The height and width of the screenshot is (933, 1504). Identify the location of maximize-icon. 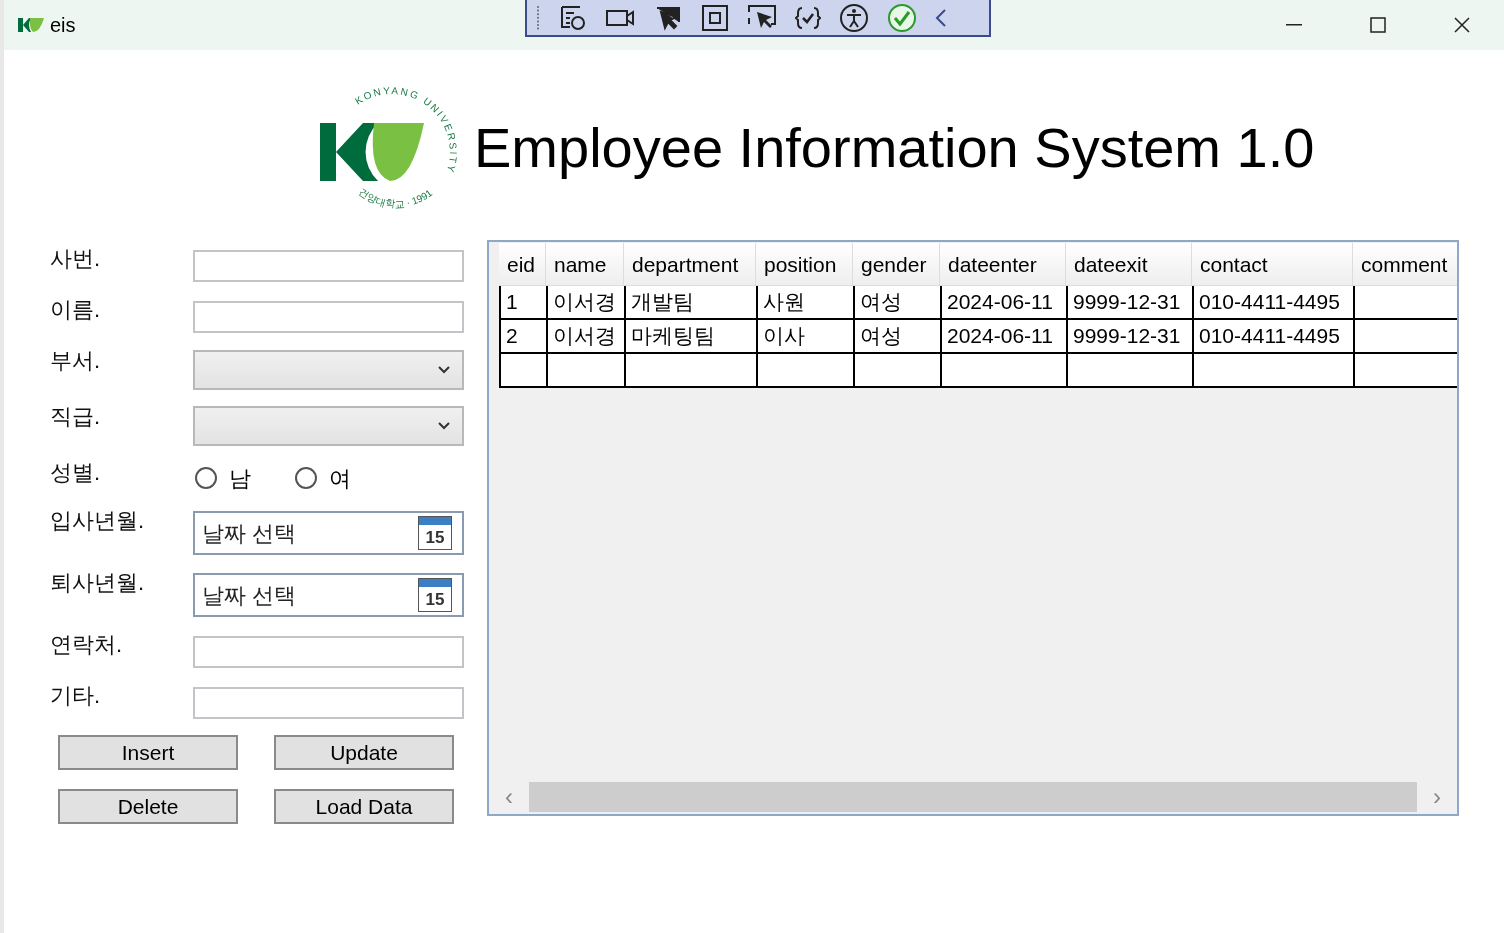
(1378, 25).